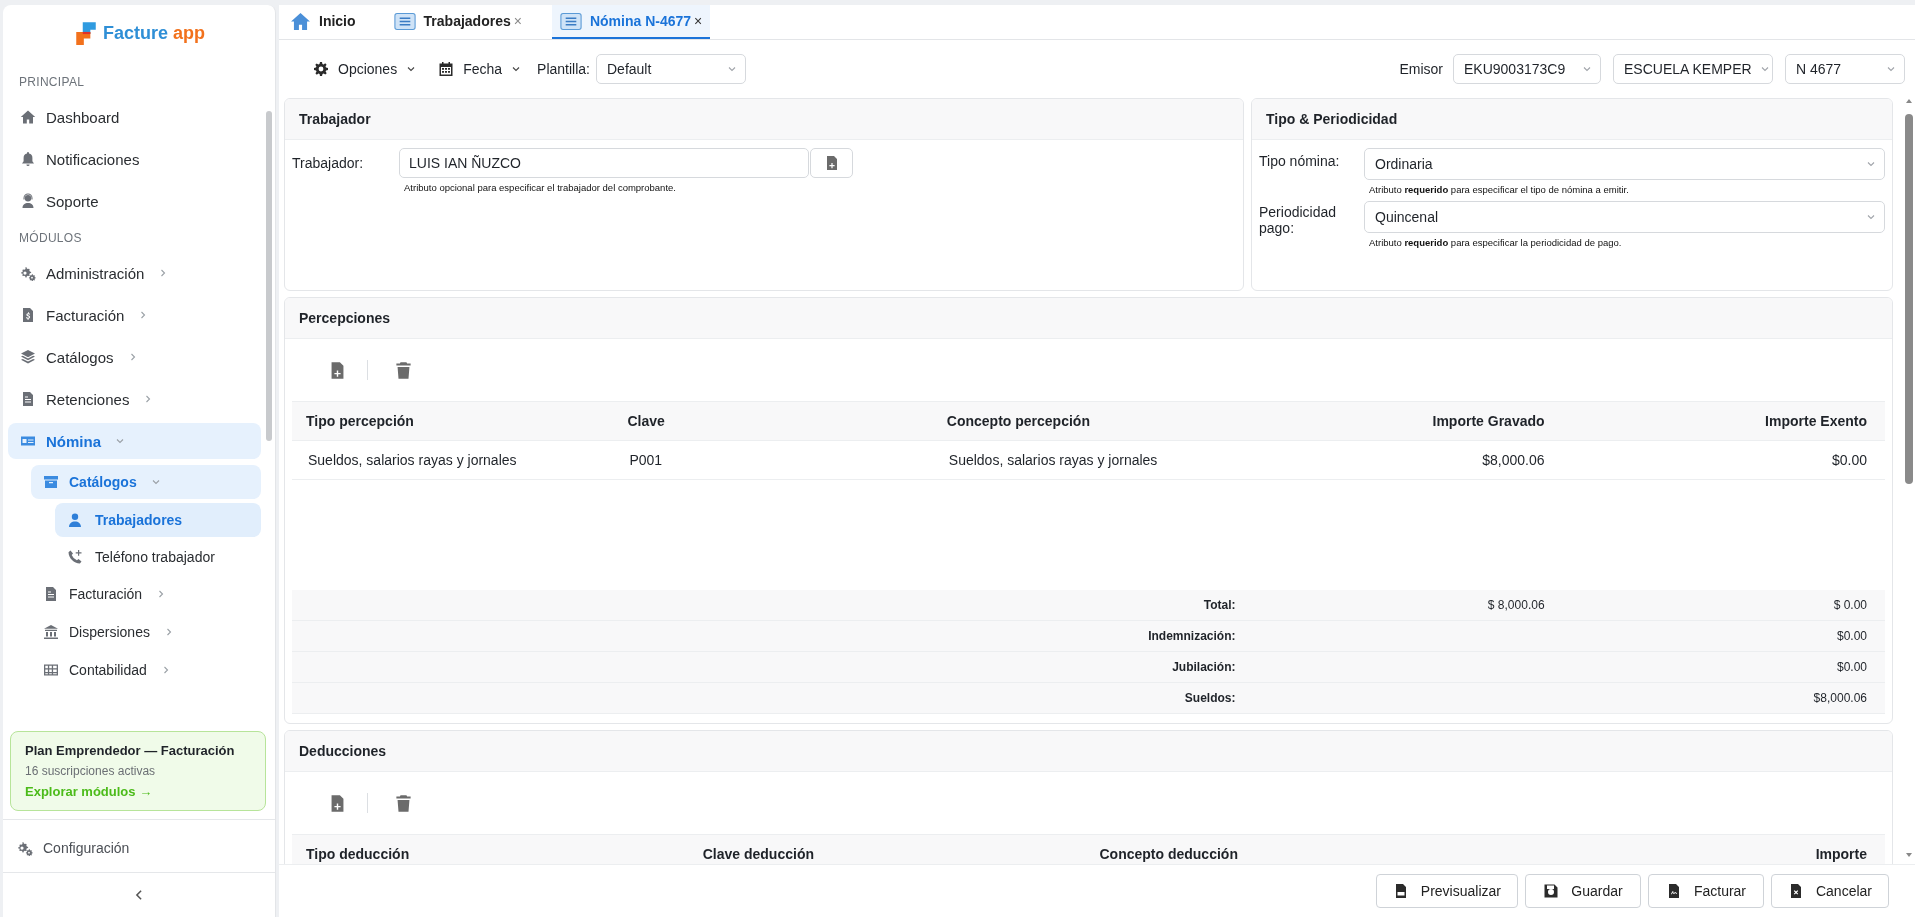 This screenshot has height=917, width=1915. I want to click on sidebar-item: Contabilidad, so click(146, 670).